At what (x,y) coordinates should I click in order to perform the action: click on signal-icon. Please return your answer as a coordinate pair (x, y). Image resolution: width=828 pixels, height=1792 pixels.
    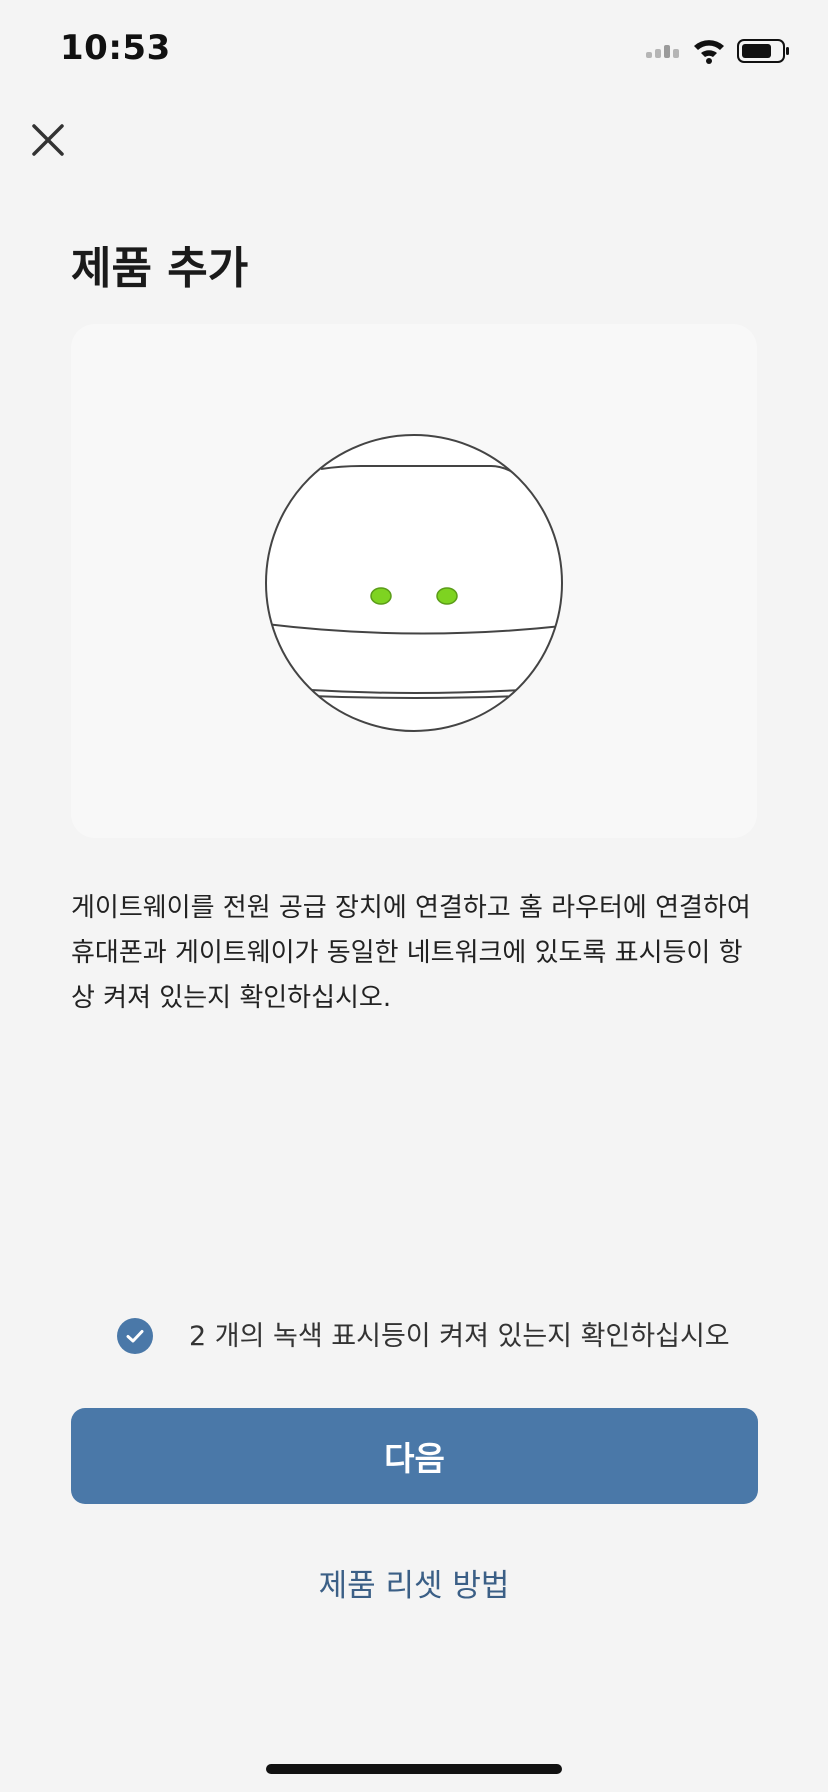
    Looking at the image, I should click on (662, 51).